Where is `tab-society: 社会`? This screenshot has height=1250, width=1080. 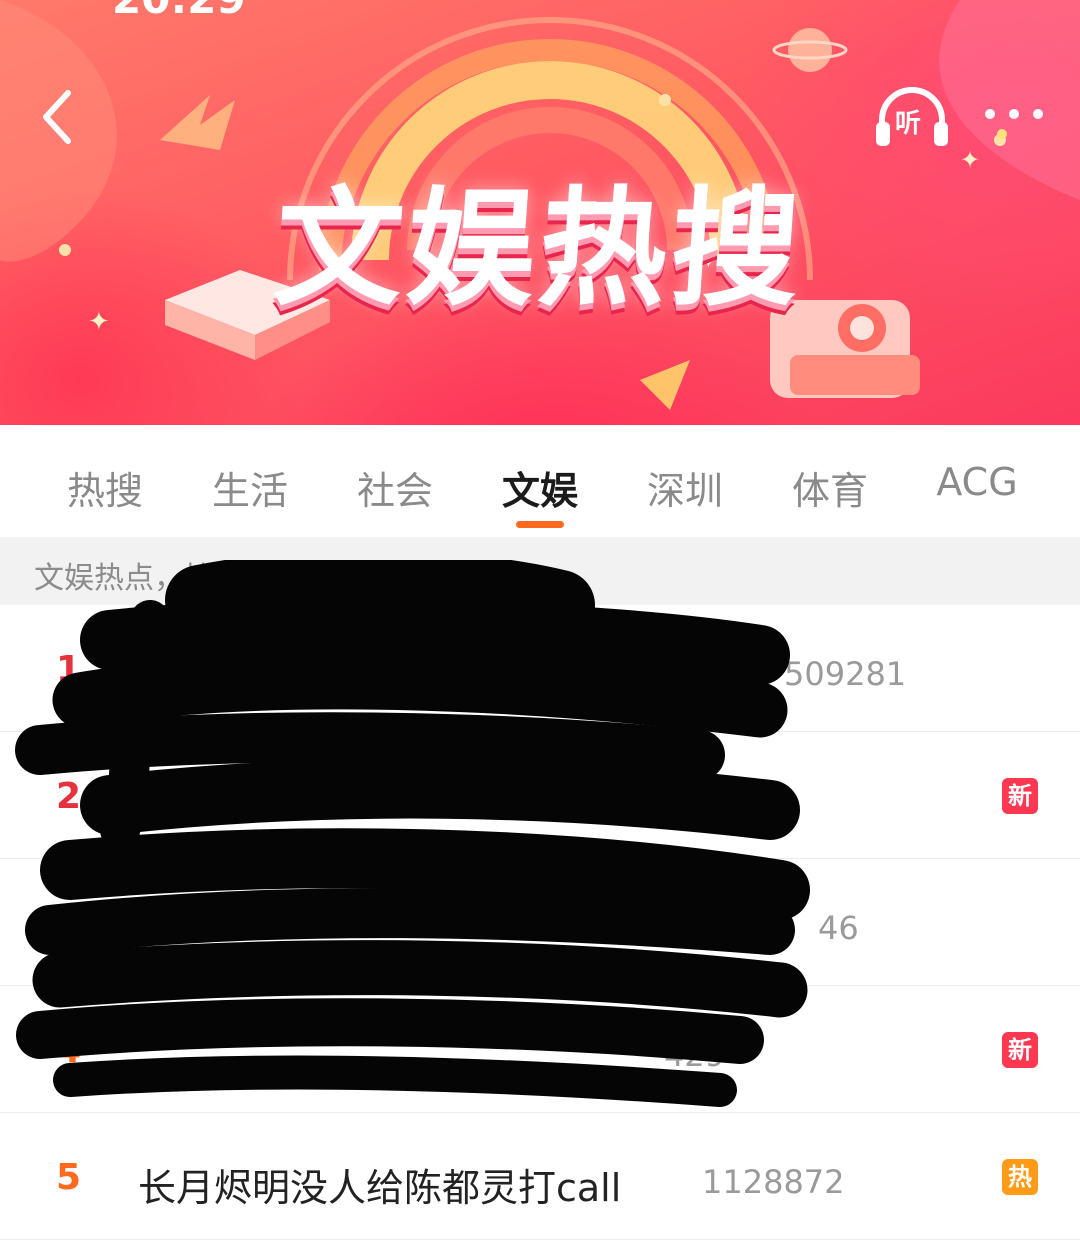 tab-society: 社会 is located at coordinates (395, 486).